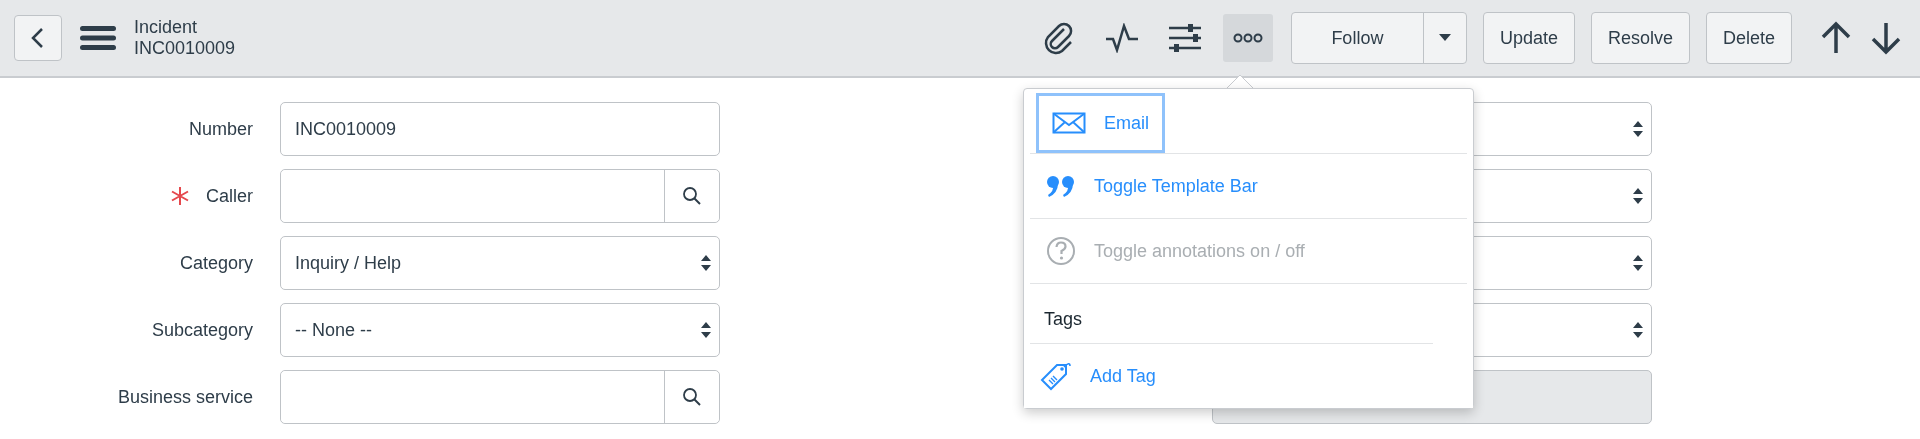  What do you see at coordinates (220, 129) in the screenshot?
I see `field-label: Number` at bounding box center [220, 129].